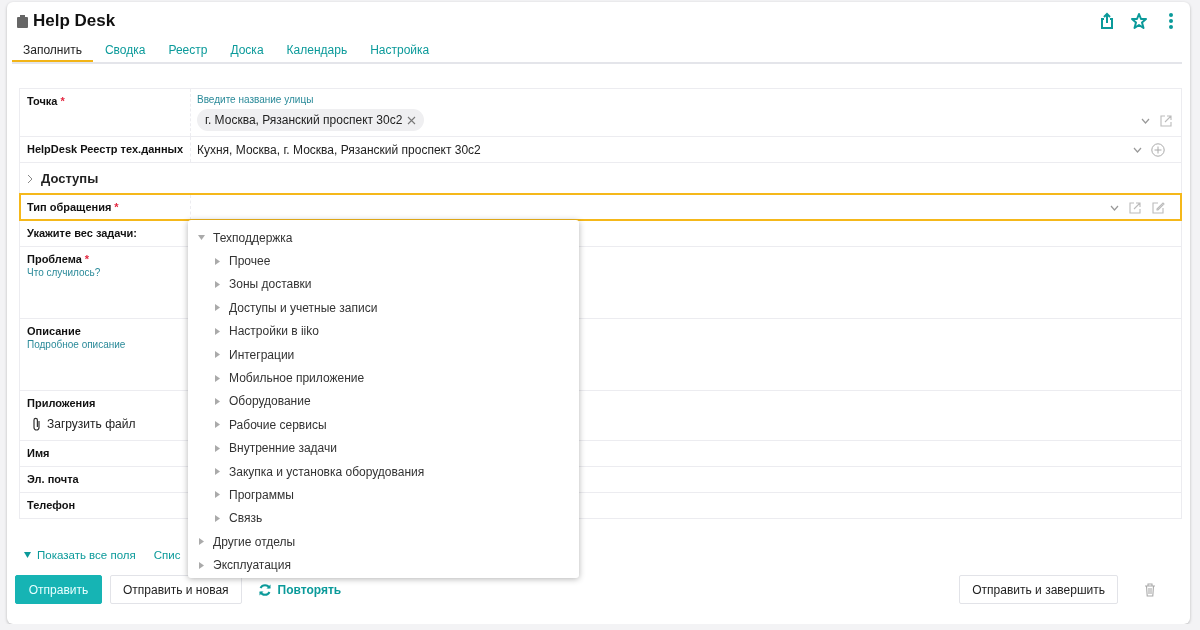  What do you see at coordinates (1107, 21) in the screenshot?
I see `share-icon` at bounding box center [1107, 21].